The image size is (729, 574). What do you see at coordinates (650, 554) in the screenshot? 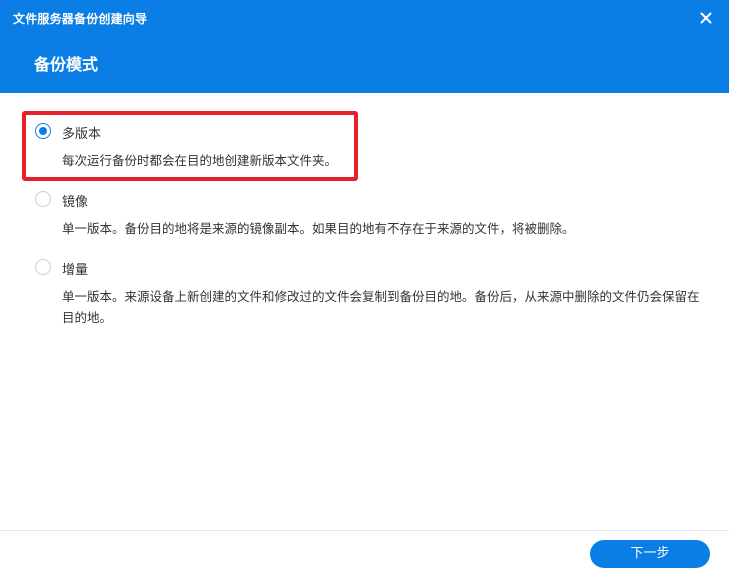
I see `next-button: 下一步` at bounding box center [650, 554].